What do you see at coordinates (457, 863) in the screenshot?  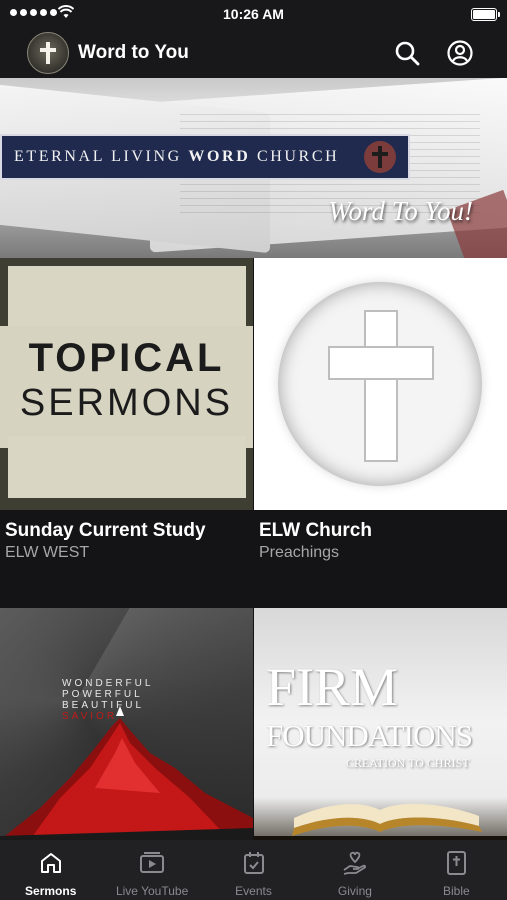 I see `bible-icon` at bounding box center [457, 863].